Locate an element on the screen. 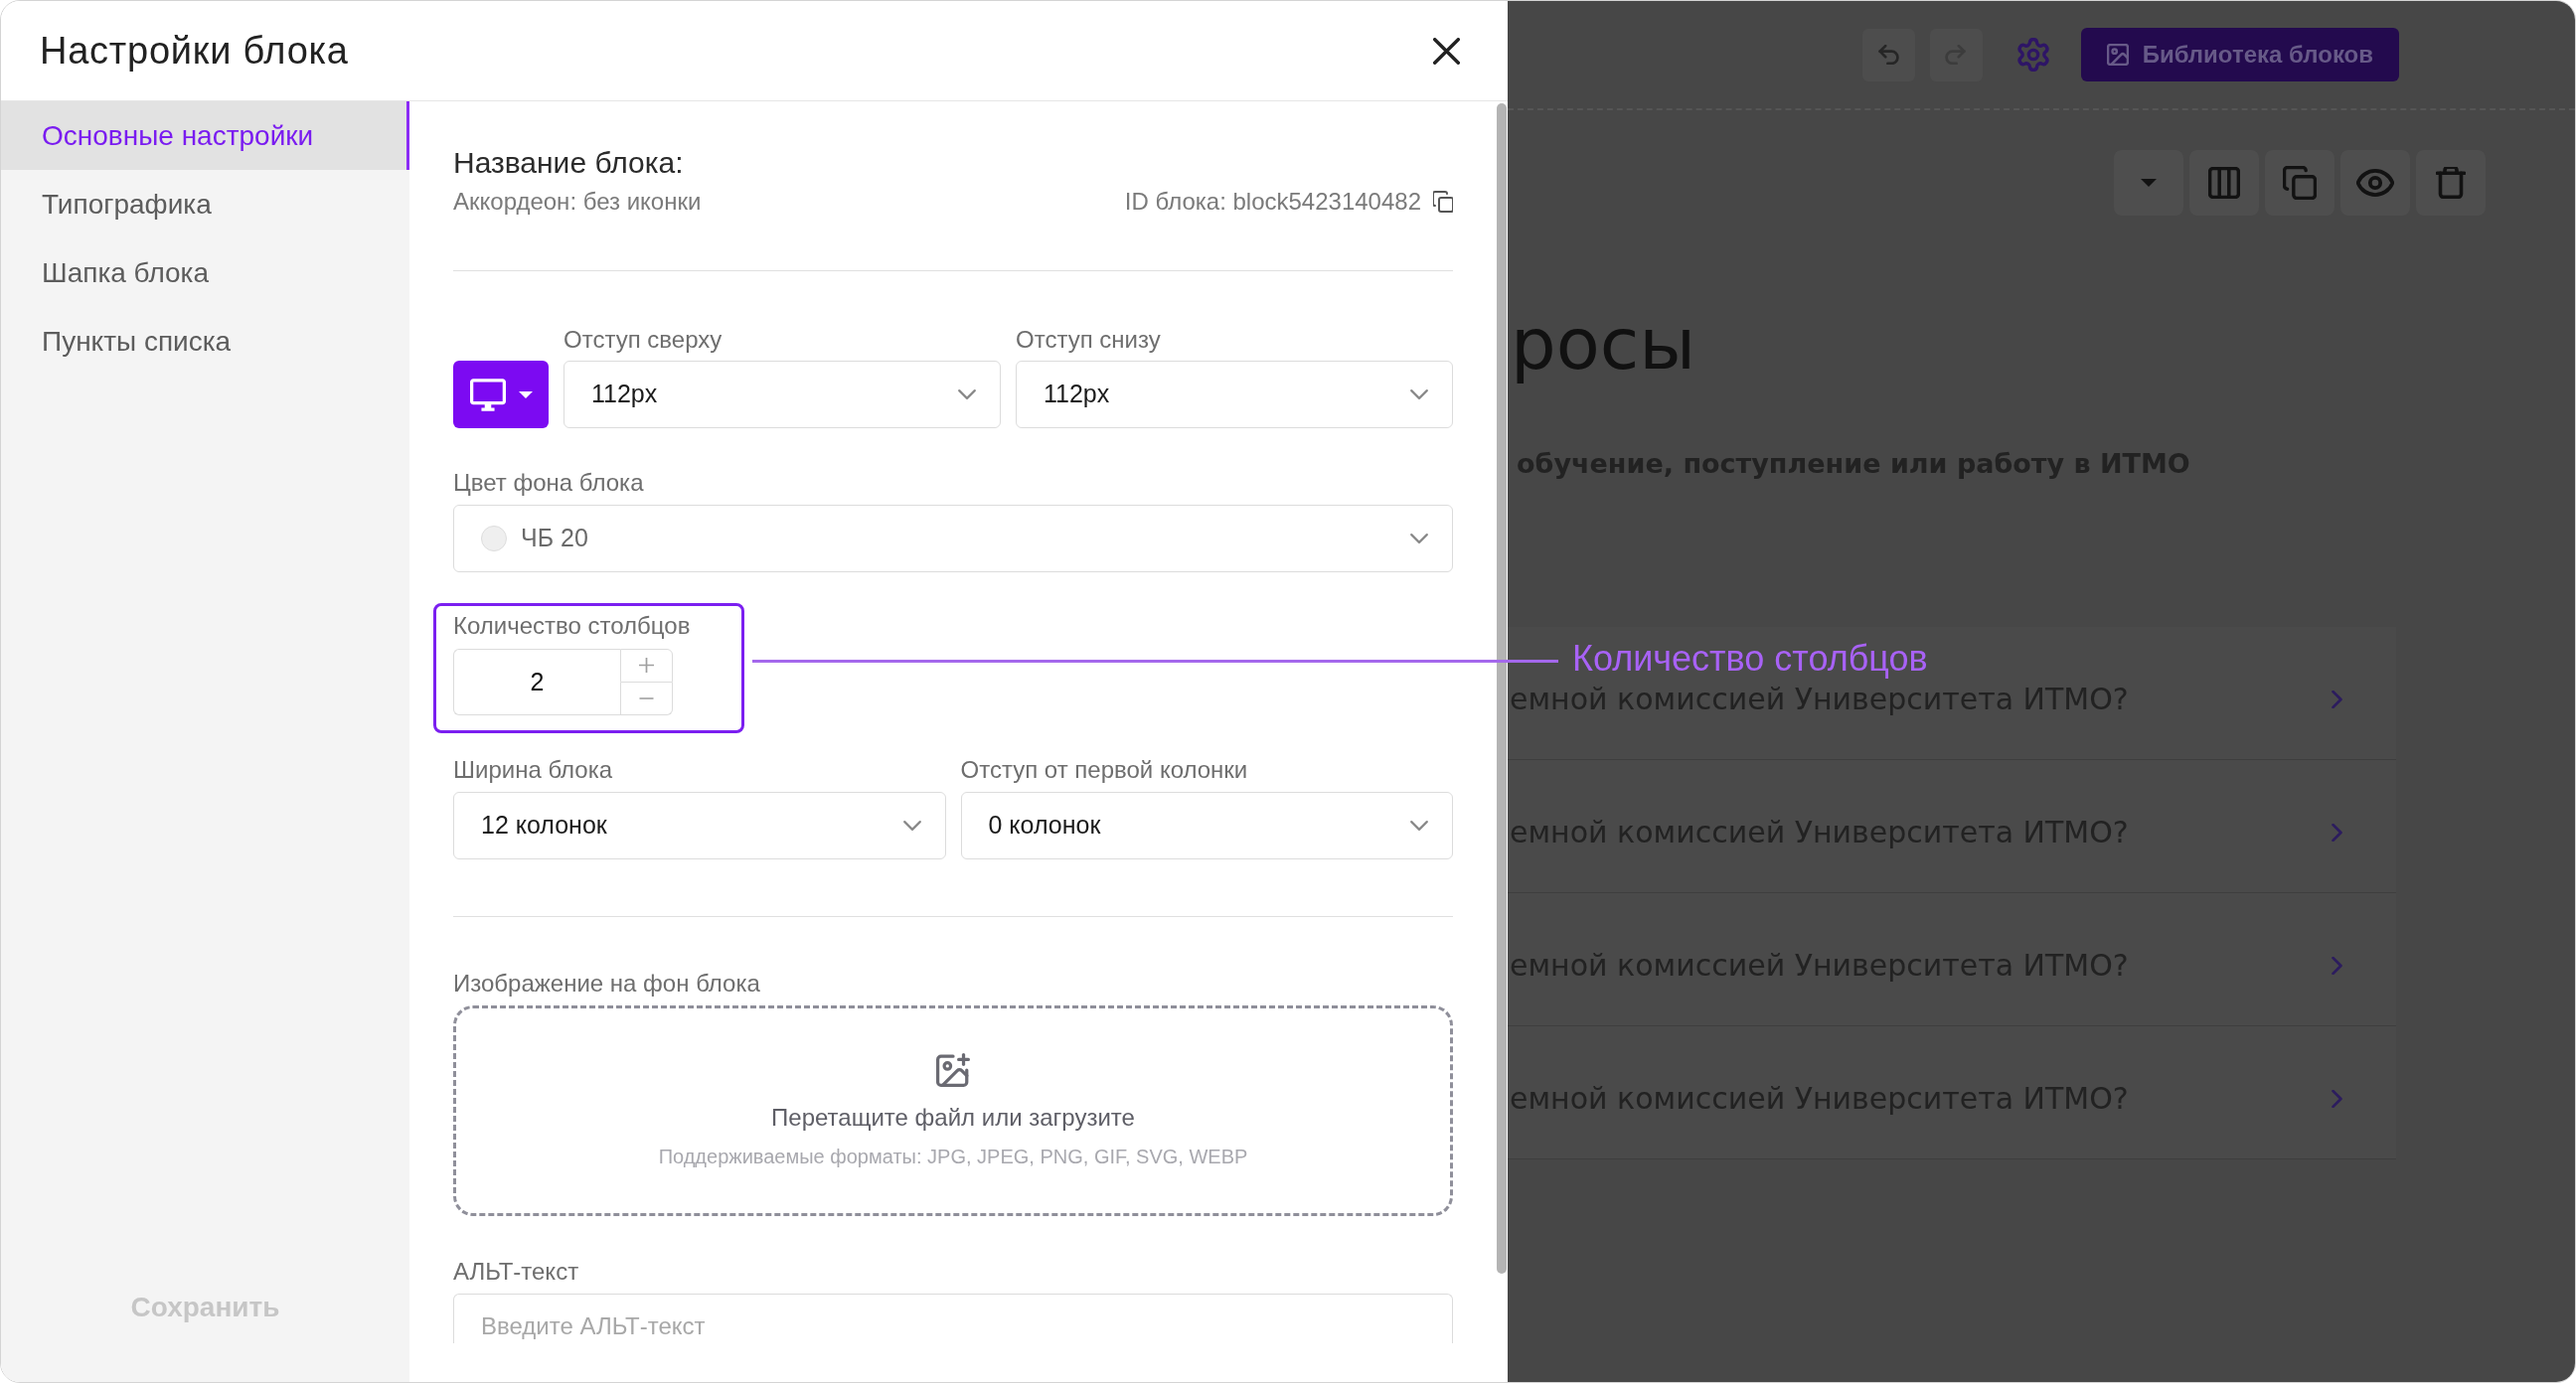 Image resolution: width=2576 pixels, height=1383 pixels. columns-icon is located at coordinates (2224, 183).